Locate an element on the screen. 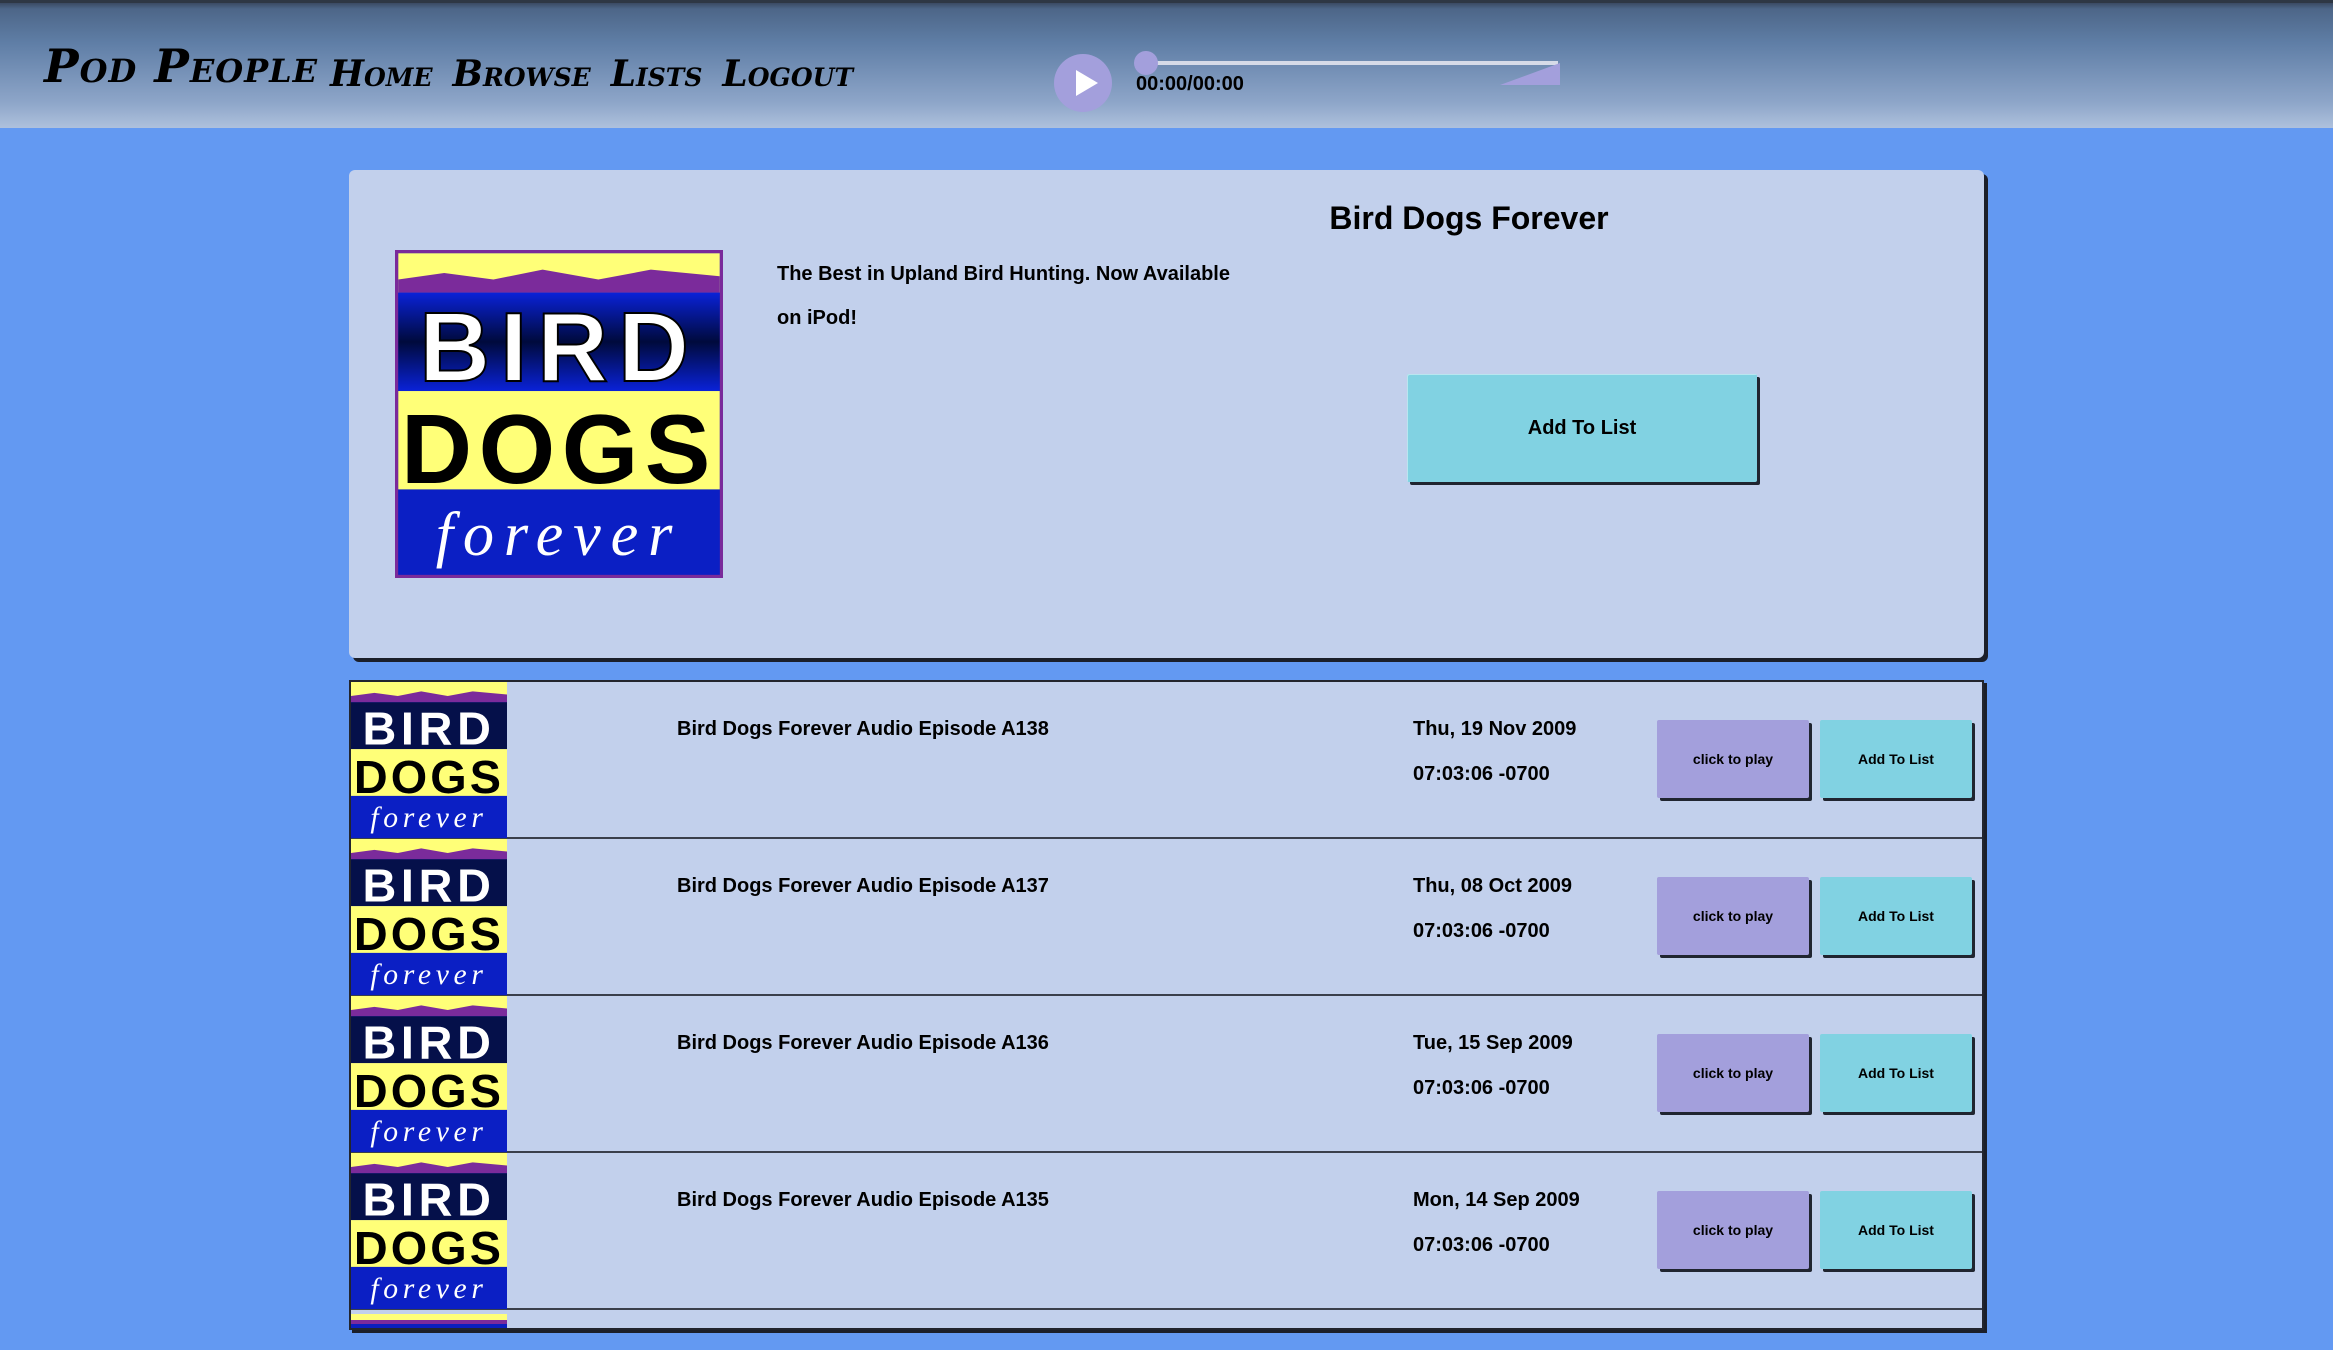 The height and width of the screenshot is (1350, 2333). volume-slider is located at coordinates (1530, 74).